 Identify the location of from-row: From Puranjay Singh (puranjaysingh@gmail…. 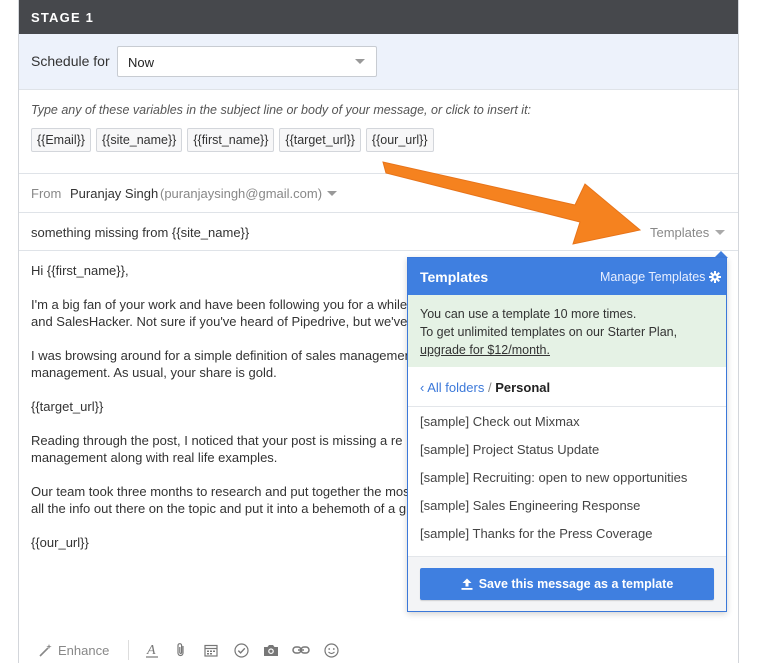
(378, 193).